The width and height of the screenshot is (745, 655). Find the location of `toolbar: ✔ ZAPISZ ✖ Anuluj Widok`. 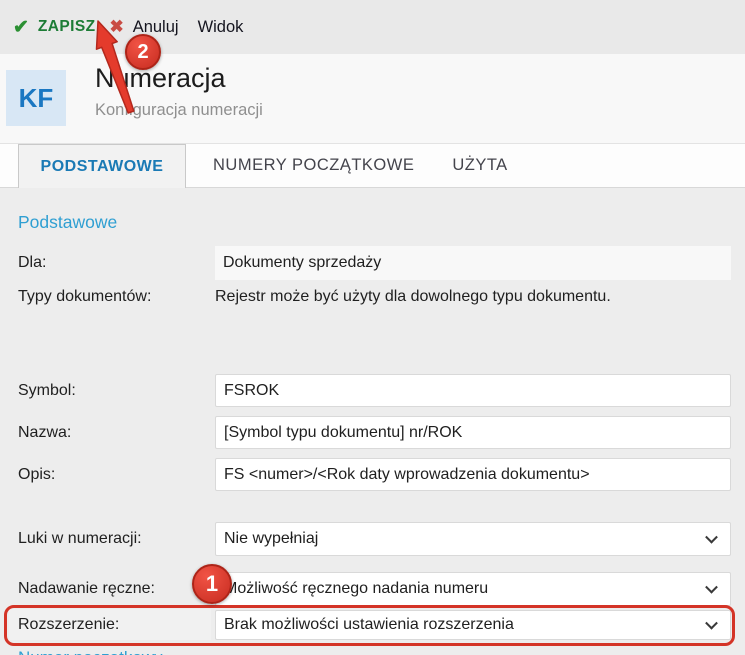

toolbar: ✔ ZAPISZ ✖ Anuluj Widok is located at coordinates (372, 27).